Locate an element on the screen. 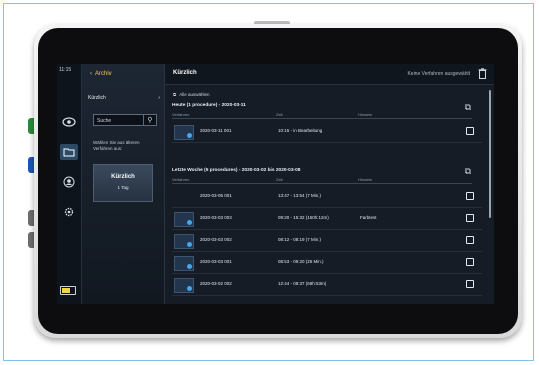 This screenshot has height=365, width=539. search-placeholder: Suche is located at coordinates (104, 121).